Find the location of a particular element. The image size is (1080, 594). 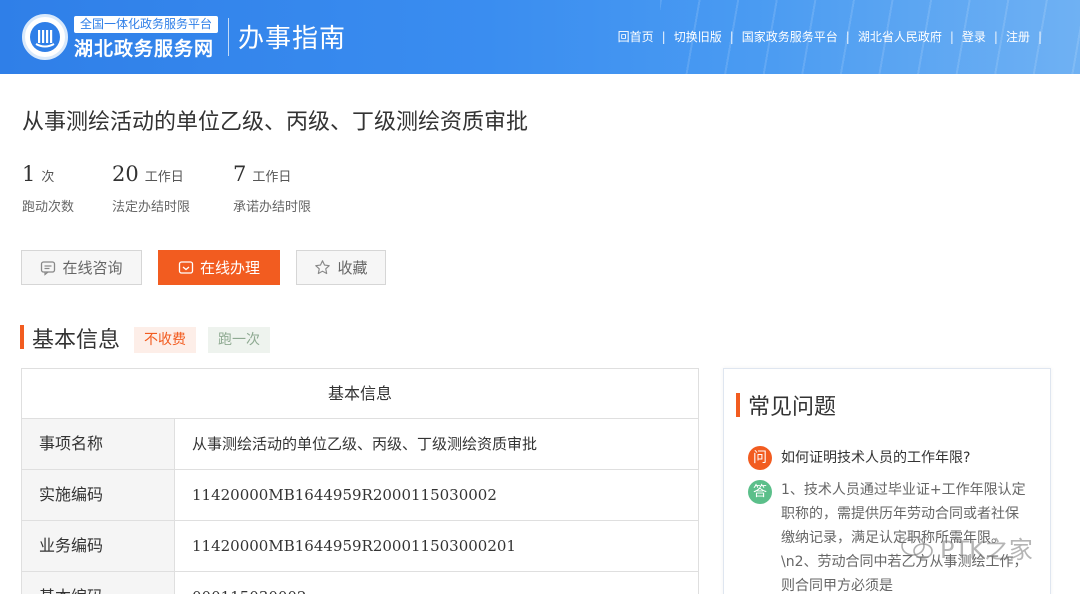

row-value: 11420000MB1644959R200011503000201 is located at coordinates (354, 546).